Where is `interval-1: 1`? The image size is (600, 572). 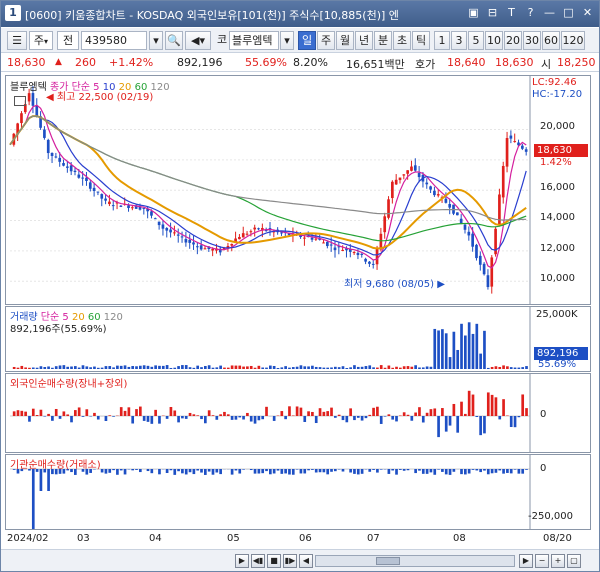
interval-1: 1 is located at coordinates (442, 40).